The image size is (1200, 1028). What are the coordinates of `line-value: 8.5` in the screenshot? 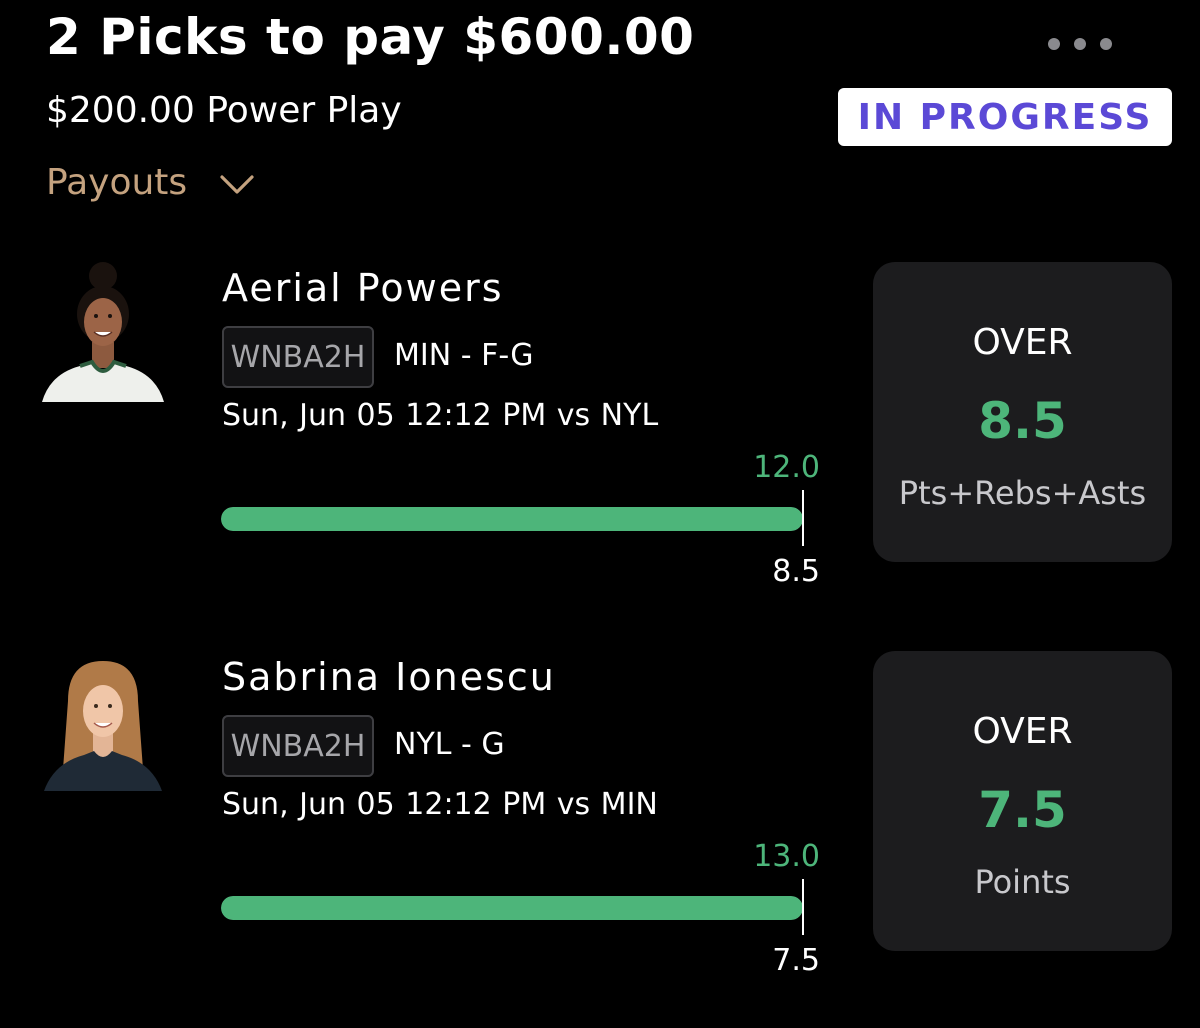 It's located at (796, 571).